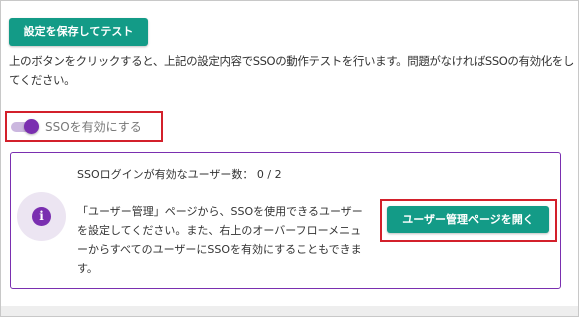 This screenshot has height=317, width=579. Describe the element at coordinates (468, 219) in the screenshot. I see `open-user-management-button: ユーザー管理ページを開く` at that location.